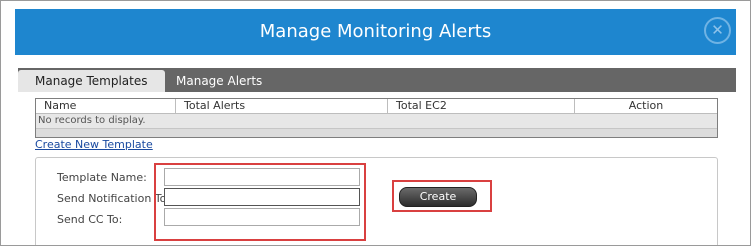  What do you see at coordinates (260, 202) in the screenshot?
I see `highlight-box-fields` at bounding box center [260, 202].